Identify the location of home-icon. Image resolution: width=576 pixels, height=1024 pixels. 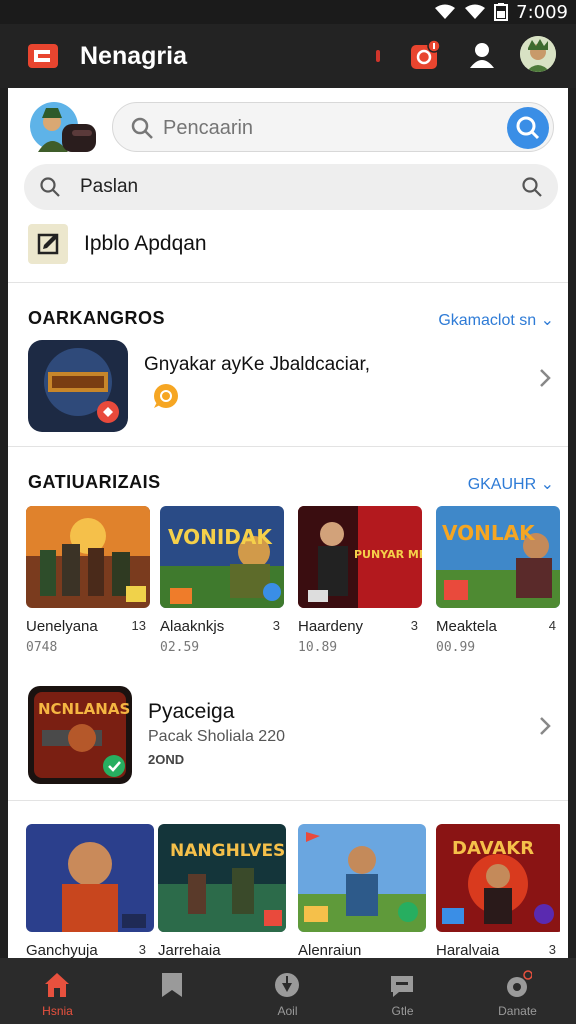
(57, 985).